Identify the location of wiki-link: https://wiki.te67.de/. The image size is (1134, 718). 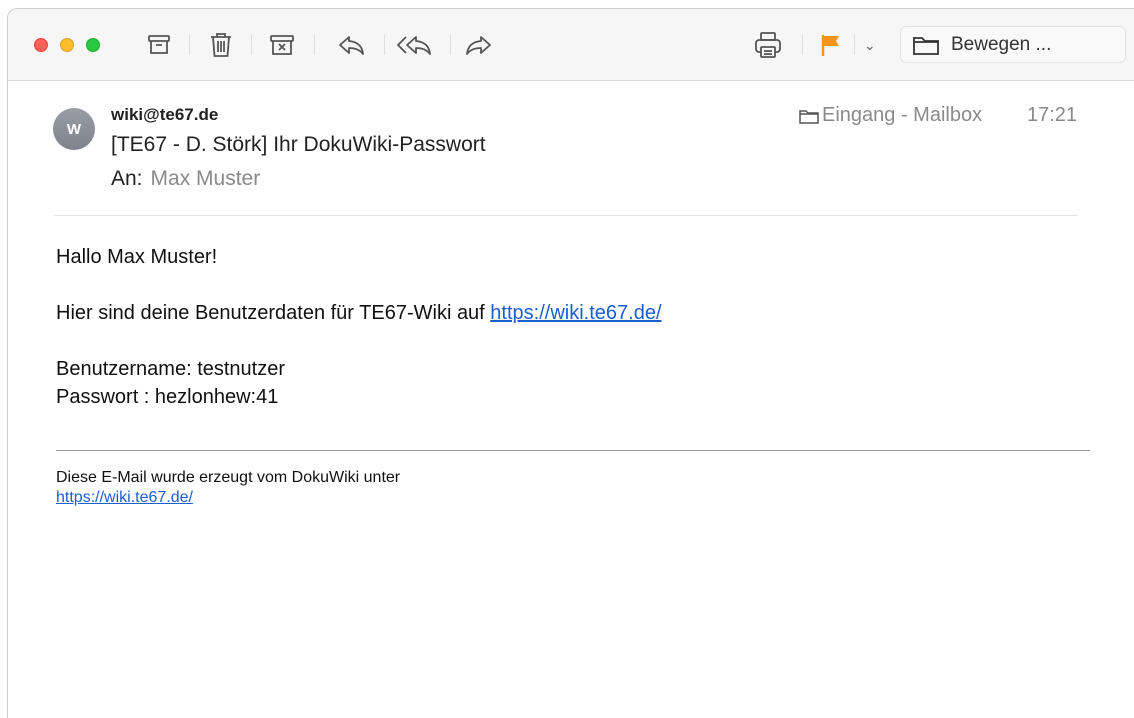
(575, 313).